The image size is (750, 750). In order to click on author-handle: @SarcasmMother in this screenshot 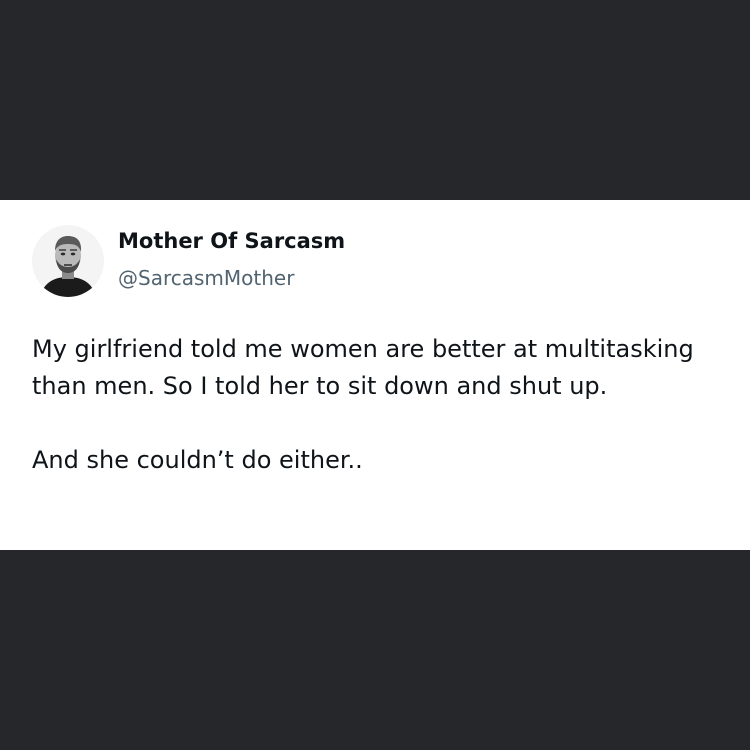, I will do `click(206, 278)`.